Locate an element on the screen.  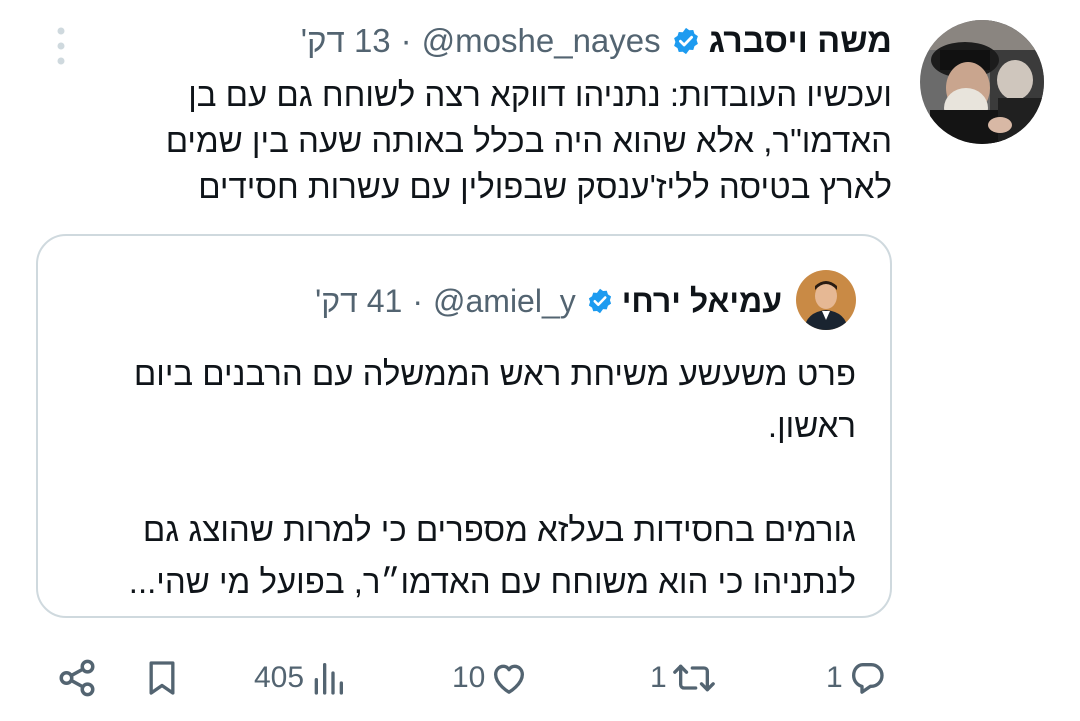
like-button: 10 is located at coordinates (490, 678).